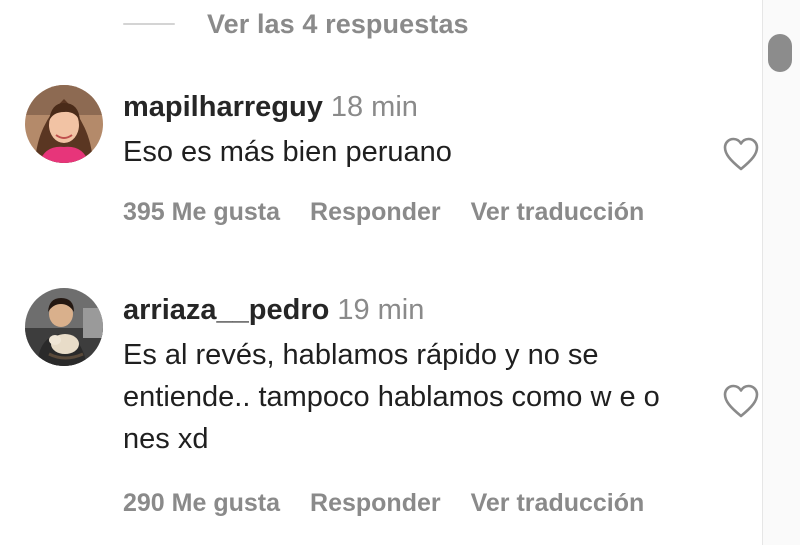 Image resolution: width=800 pixels, height=545 pixels. I want to click on comment-timestamp: 19 min, so click(381, 310).